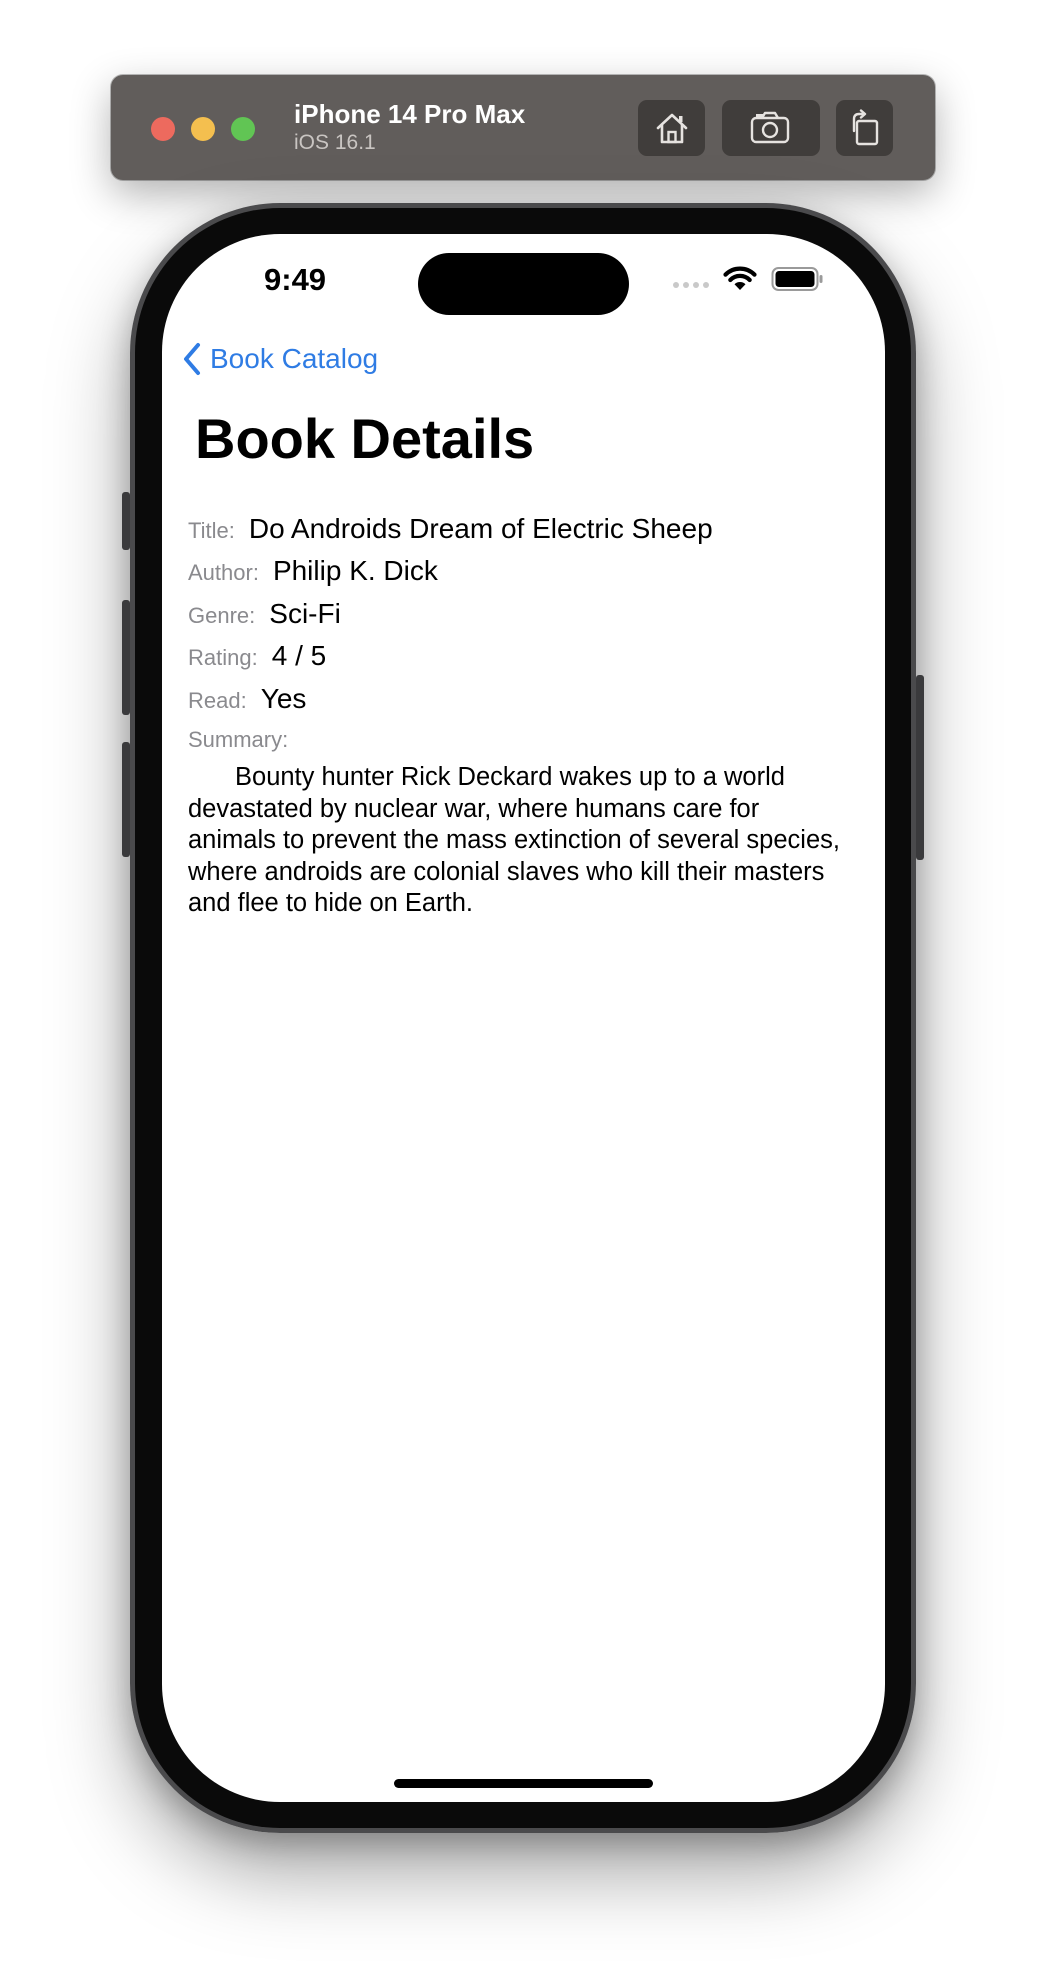 This screenshot has height=1984, width=1046. I want to click on camera-icon, so click(770, 127).